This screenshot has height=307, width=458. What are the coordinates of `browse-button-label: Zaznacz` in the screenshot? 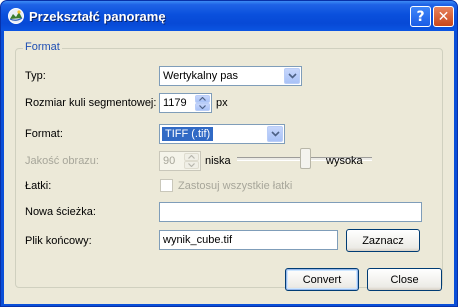 It's located at (383, 240).